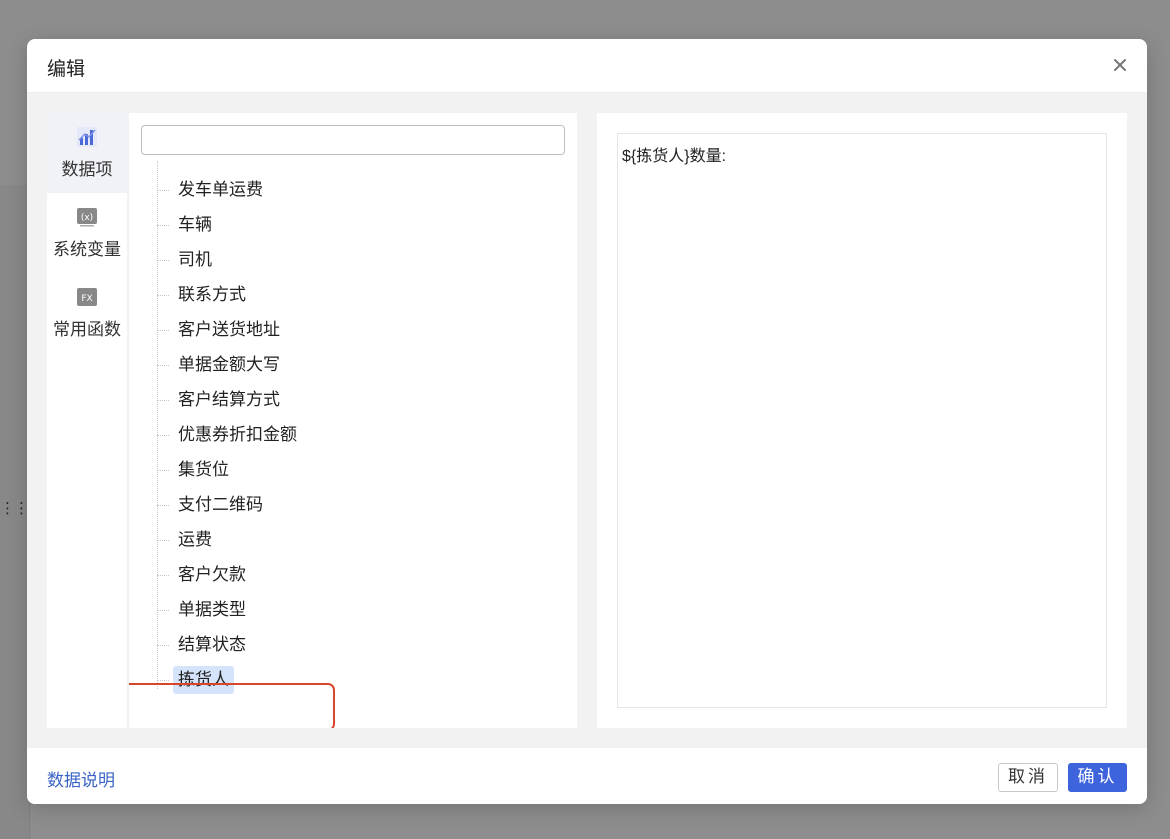 The height and width of the screenshot is (839, 1170). I want to click on annotation-highlight-box, so click(232, 705).